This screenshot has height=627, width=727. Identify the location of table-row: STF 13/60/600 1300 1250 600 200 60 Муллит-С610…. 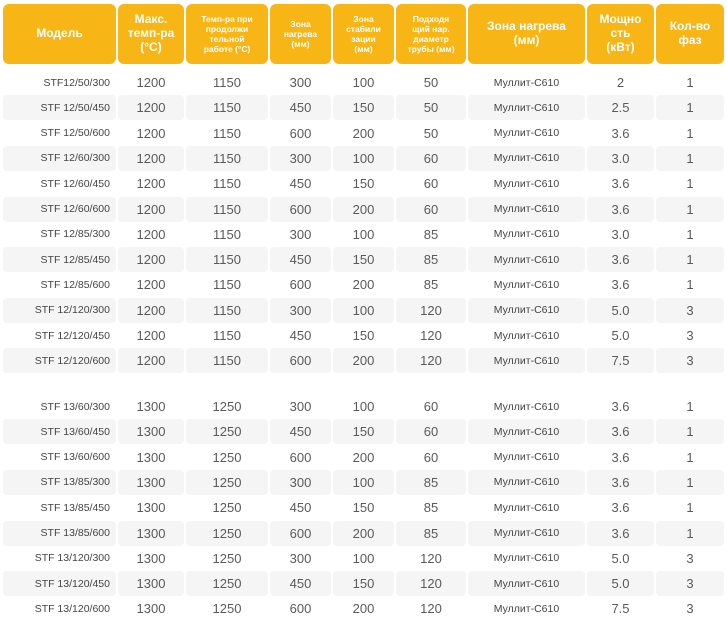
(363, 457).